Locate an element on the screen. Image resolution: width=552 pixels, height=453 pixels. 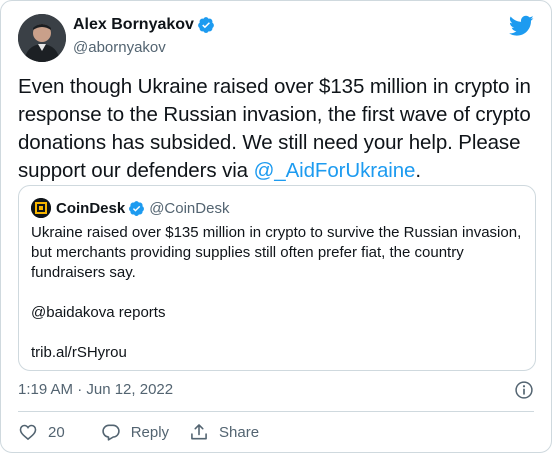
author-name-row: Alex Bornyakov is located at coordinates (144, 25).